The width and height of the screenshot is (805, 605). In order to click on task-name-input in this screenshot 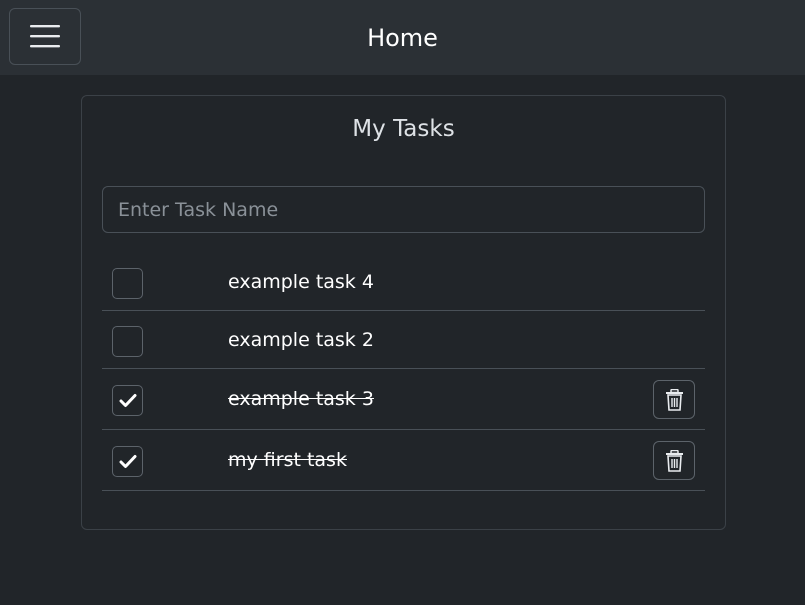, I will do `click(403, 209)`.